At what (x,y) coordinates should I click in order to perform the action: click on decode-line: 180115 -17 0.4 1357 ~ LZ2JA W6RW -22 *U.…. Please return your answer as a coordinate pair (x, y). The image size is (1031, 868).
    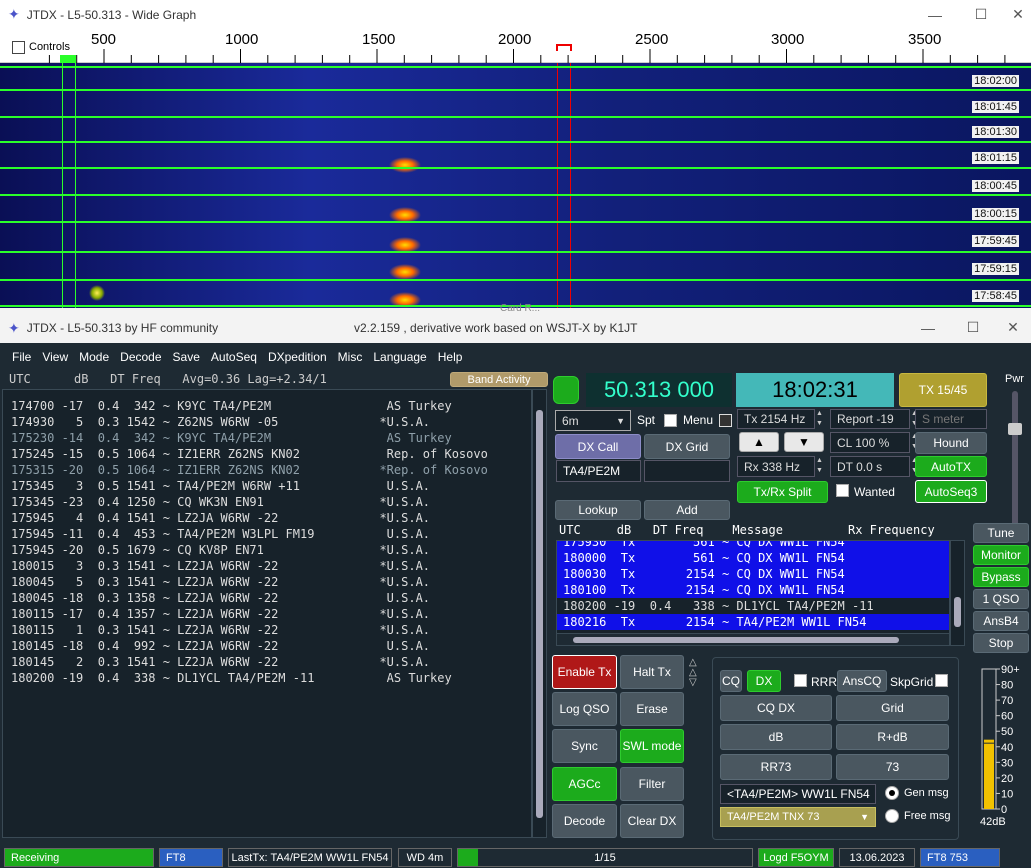
    Looking at the image, I should click on (267, 614).